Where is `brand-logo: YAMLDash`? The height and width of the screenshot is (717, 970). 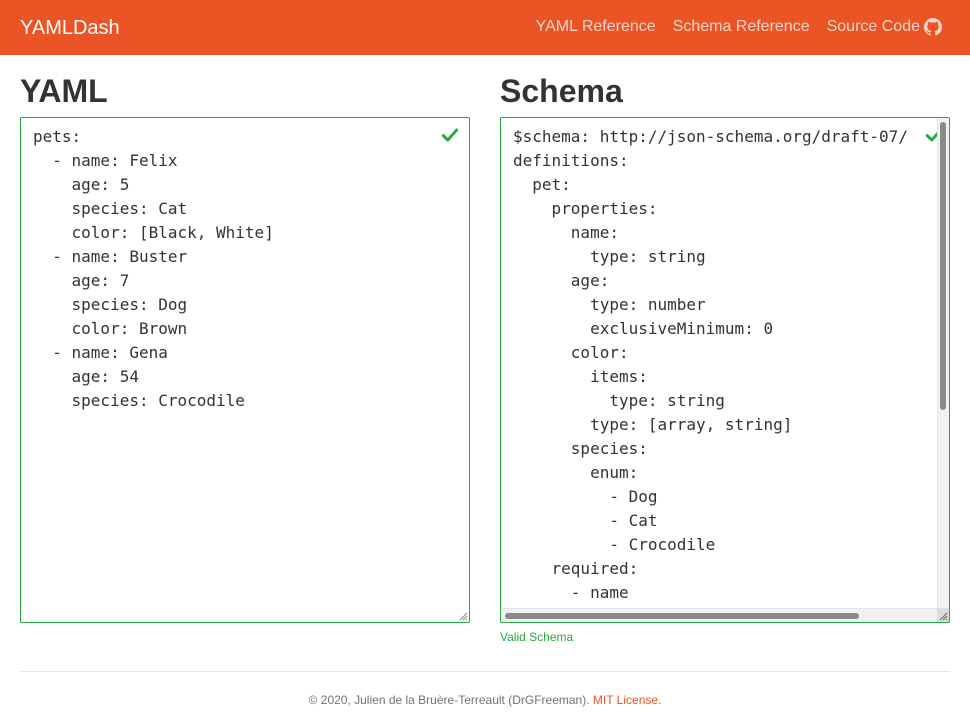
brand-logo: YAMLDash is located at coordinates (70, 28).